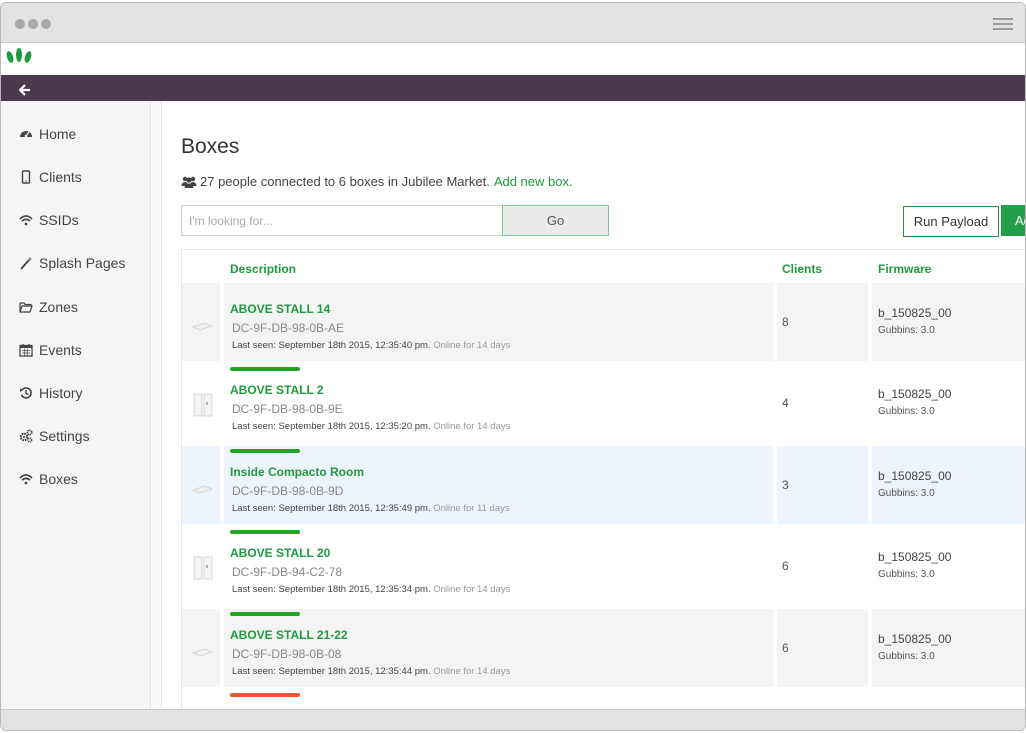  I want to click on cogs-icon, so click(26, 436).